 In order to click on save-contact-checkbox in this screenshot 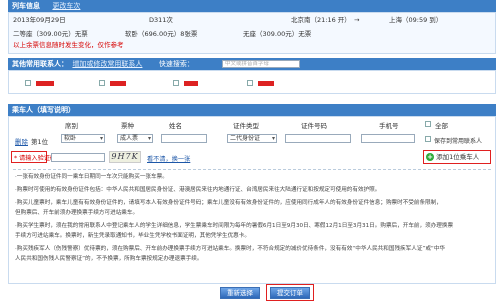, I will do `click(428, 139)`.